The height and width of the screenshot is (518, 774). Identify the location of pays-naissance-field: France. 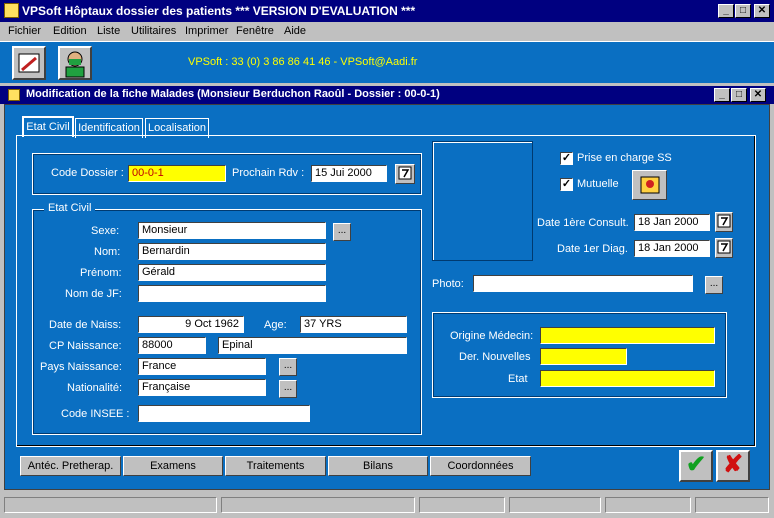
(202, 366).